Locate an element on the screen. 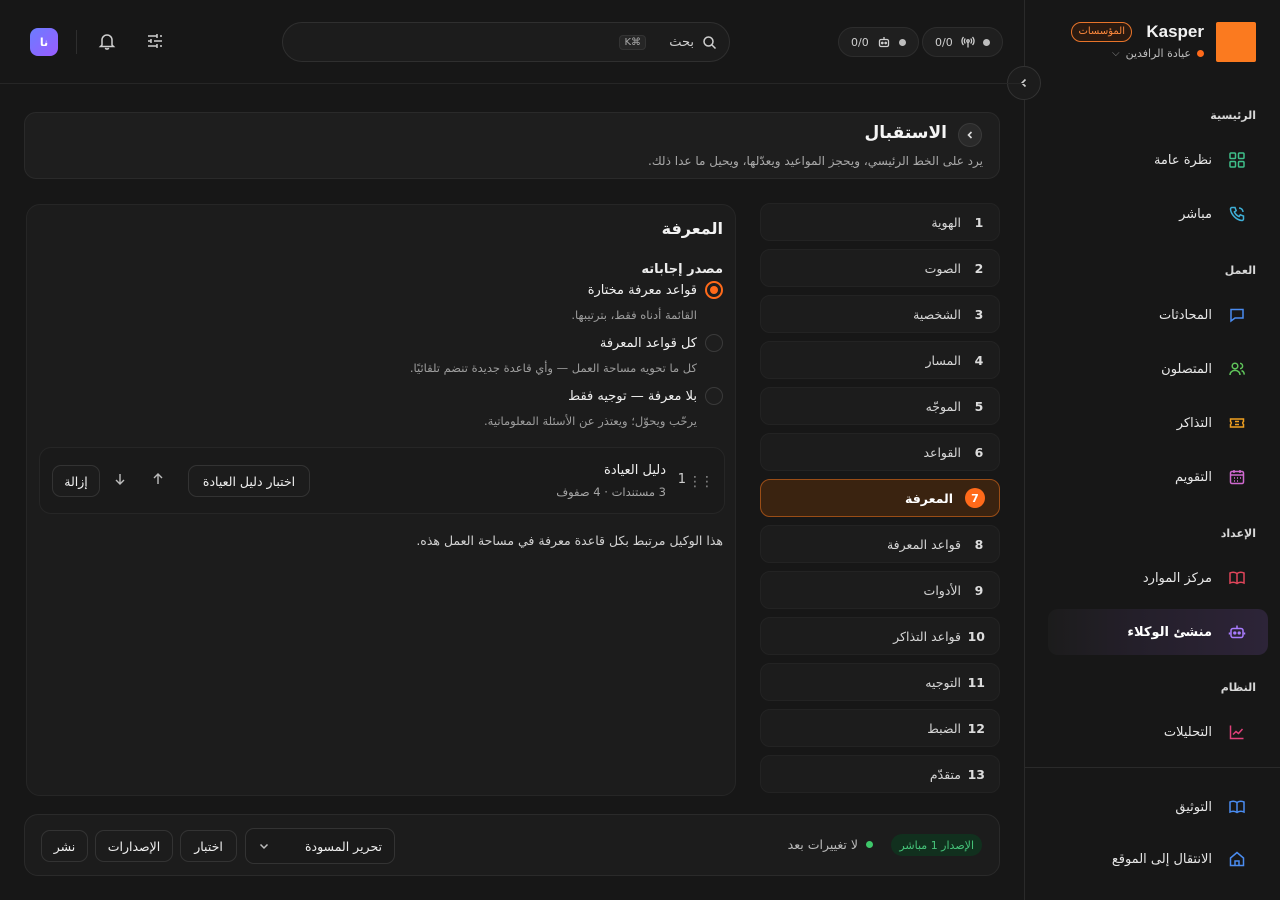 The image size is (1280, 900). sidebar-item-resources: مركز الموارد is located at coordinates (1158, 578).